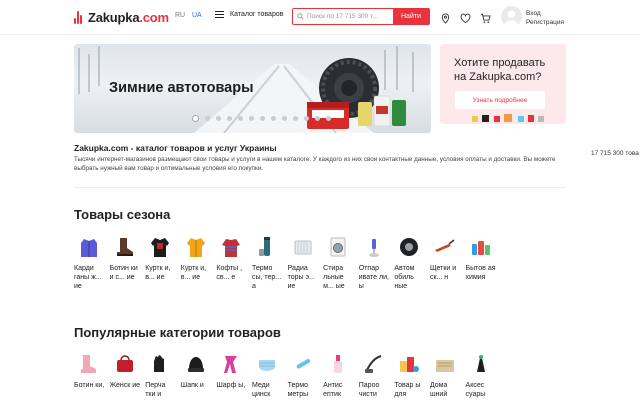  I want to click on season-item: Кофты , св... е, so click(234, 262).